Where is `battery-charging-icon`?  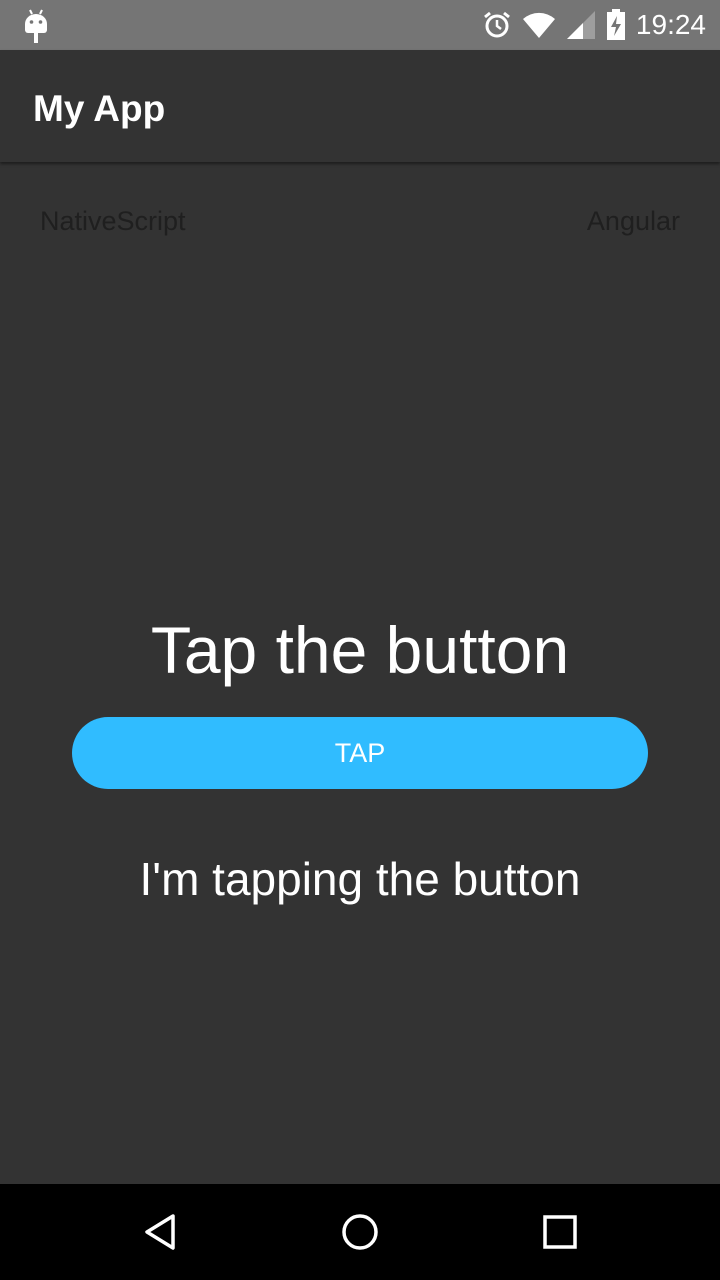
battery-charging-icon is located at coordinates (615, 24).